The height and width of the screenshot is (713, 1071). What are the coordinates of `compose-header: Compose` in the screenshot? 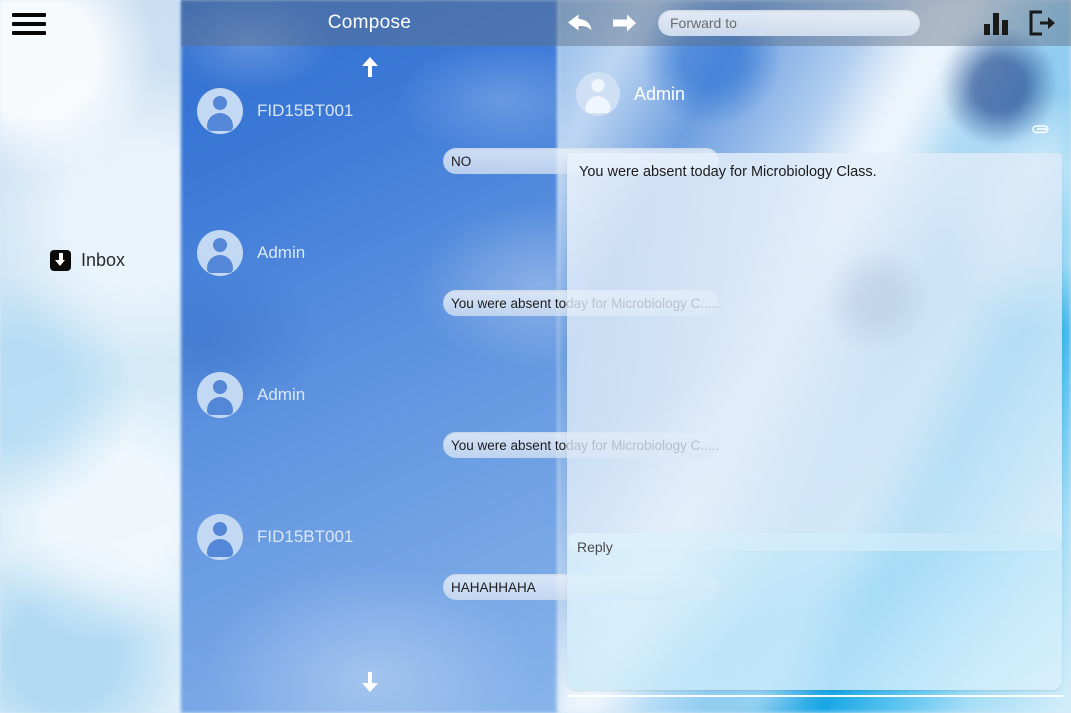 It's located at (369, 23).